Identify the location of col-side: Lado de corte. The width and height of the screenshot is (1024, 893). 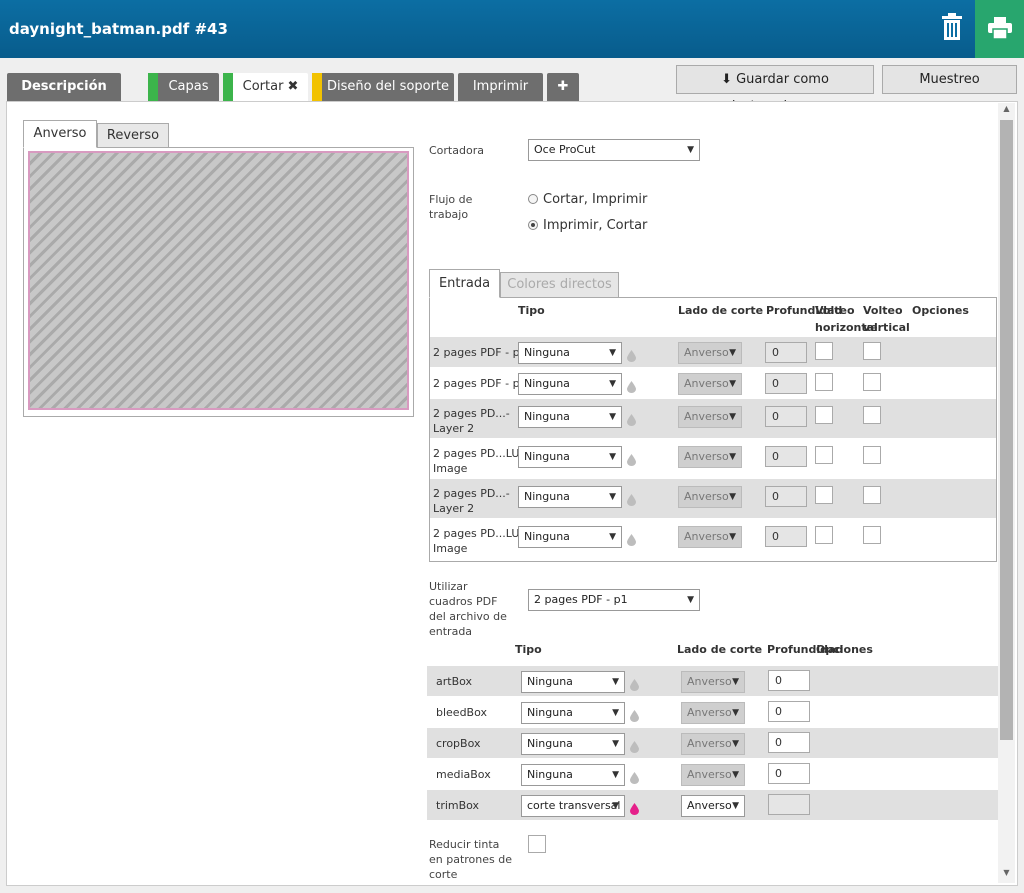
(721, 310).